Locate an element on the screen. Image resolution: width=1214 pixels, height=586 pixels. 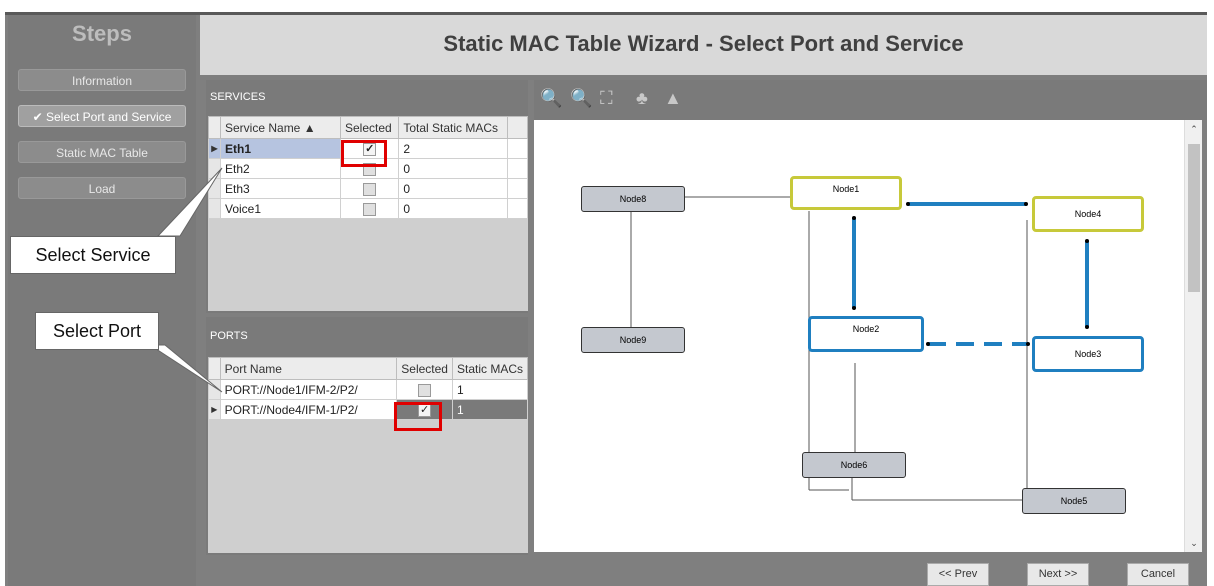
port-selection-highlight is located at coordinates (418, 416).